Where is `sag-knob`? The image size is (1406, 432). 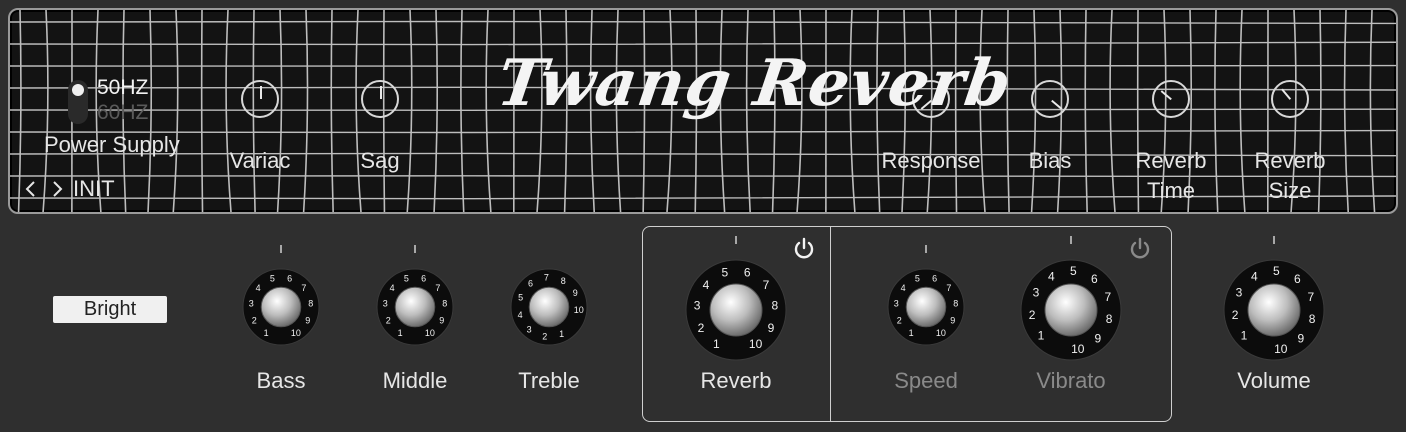
sag-knob is located at coordinates (380, 99).